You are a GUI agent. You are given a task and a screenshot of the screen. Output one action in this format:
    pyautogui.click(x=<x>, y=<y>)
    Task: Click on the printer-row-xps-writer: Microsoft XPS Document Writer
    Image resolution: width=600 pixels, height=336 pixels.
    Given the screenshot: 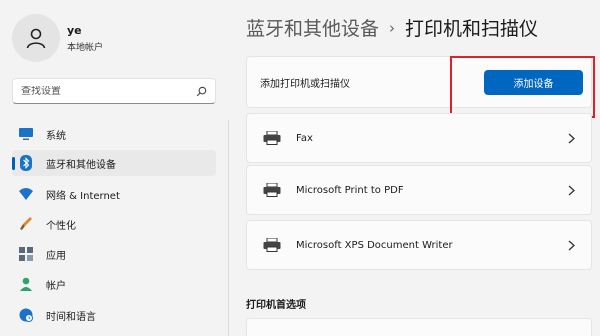 What is the action you would take?
    pyautogui.click(x=419, y=245)
    